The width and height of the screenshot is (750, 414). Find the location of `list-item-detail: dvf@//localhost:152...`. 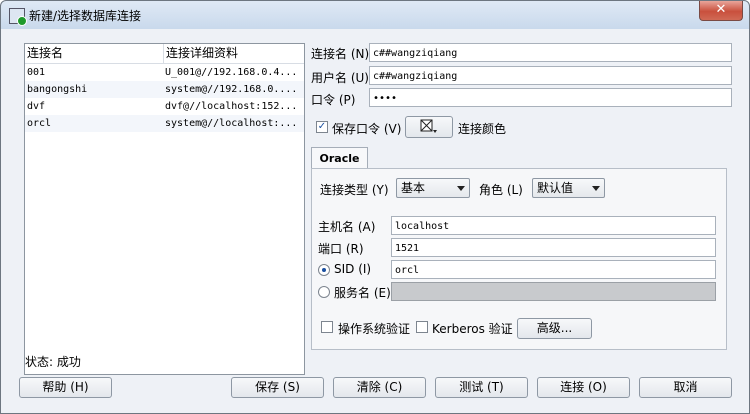

list-item-detail: dvf@//localhost:152... is located at coordinates (231, 106).